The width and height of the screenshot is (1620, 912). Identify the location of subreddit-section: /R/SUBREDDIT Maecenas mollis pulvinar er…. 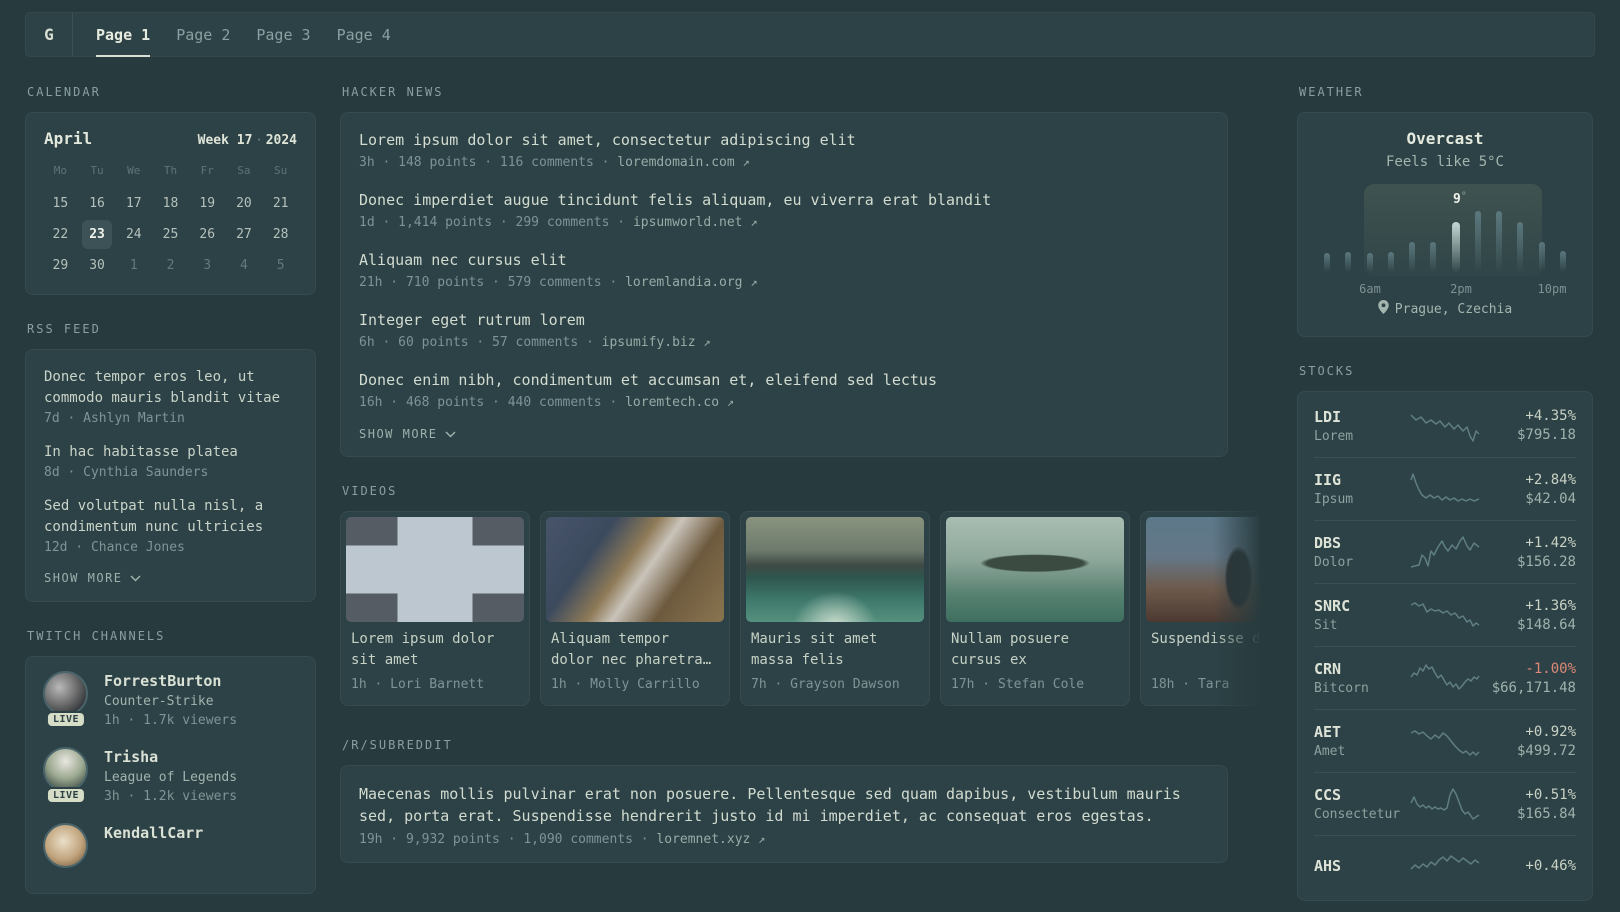
(784, 800).